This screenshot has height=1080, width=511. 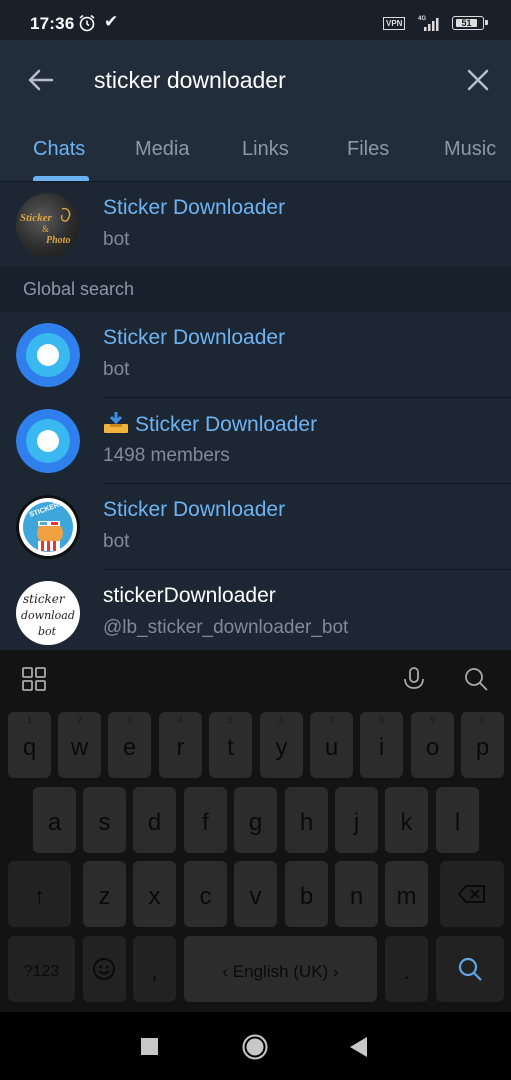 I want to click on signal-icon: 4G, so click(x=428, y=23).